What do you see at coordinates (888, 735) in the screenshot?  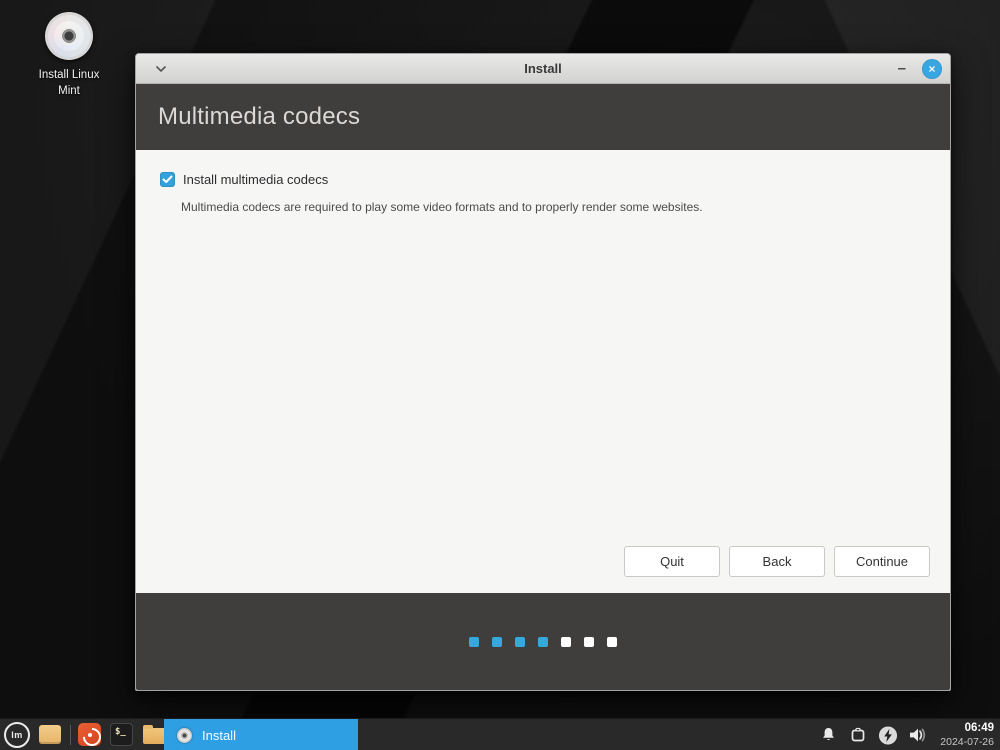 I see `power-manager-icon` at bounding box center [888, 735].